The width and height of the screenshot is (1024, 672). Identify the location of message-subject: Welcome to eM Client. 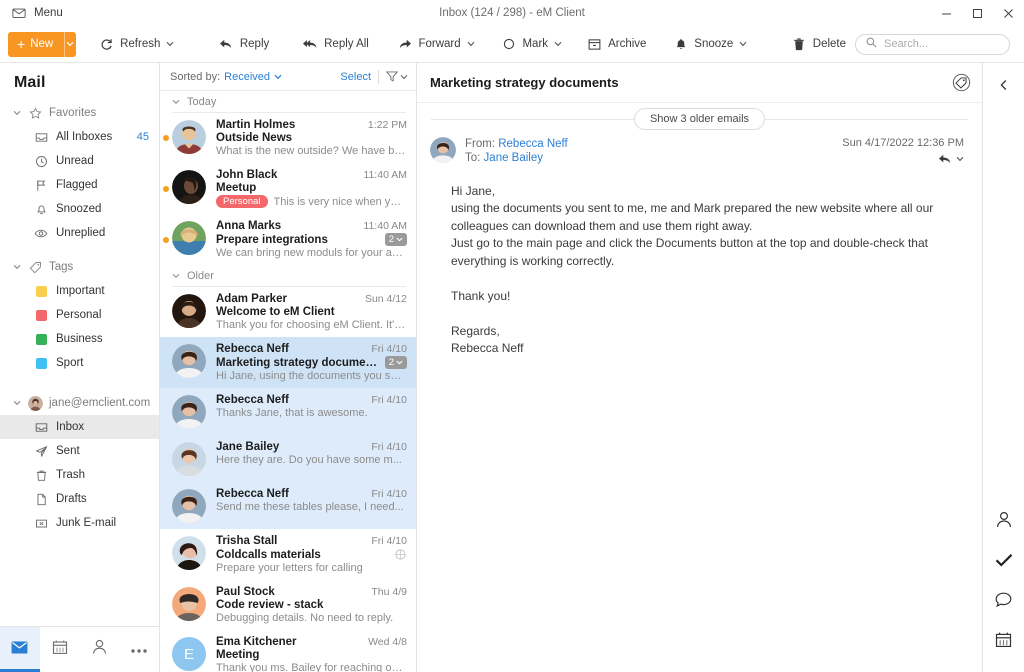
(275, 312).